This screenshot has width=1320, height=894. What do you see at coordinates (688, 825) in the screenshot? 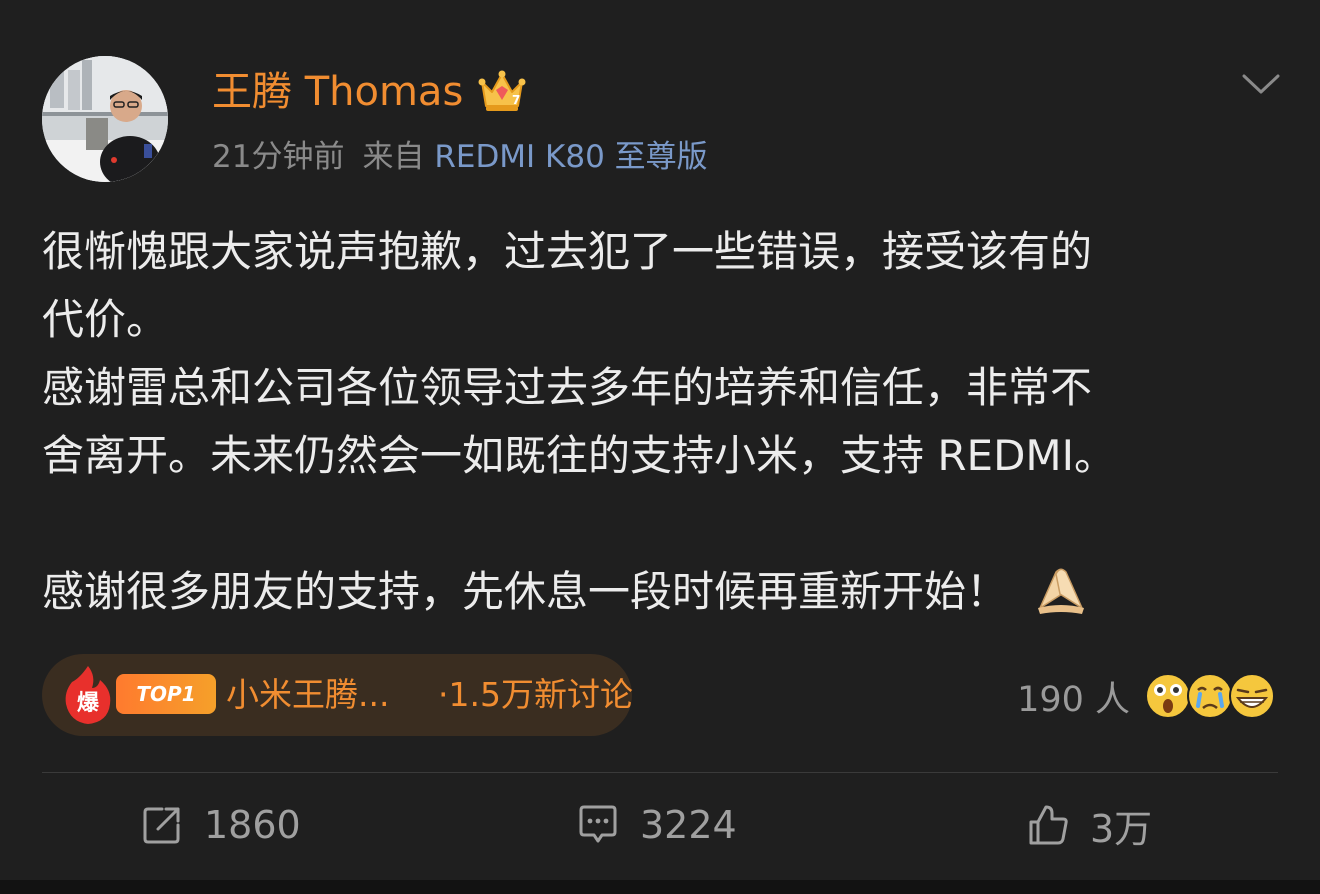
I see `comment-count: 3224` at bounding box center [688, 825].